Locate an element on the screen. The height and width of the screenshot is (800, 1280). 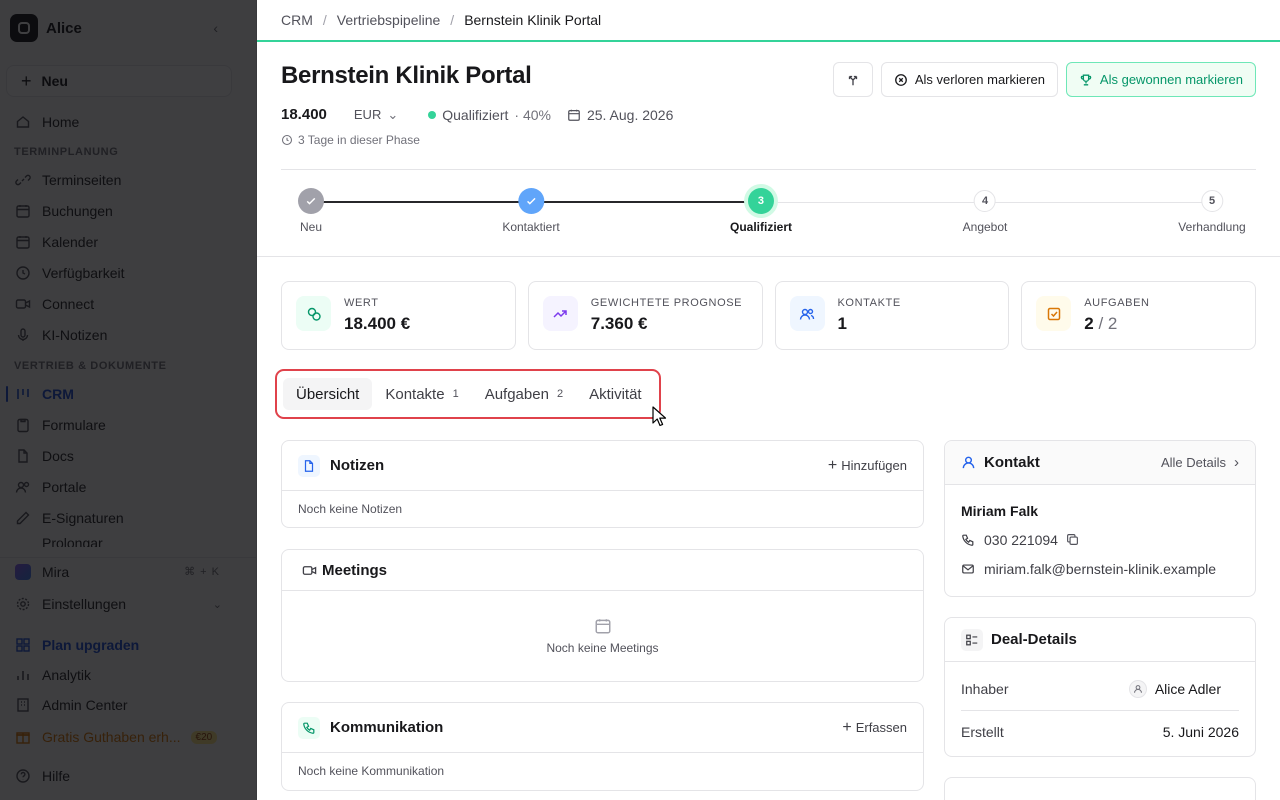
breadcrumb-pipeline: Vertriebspipeline is located at coordinates (389, 20).